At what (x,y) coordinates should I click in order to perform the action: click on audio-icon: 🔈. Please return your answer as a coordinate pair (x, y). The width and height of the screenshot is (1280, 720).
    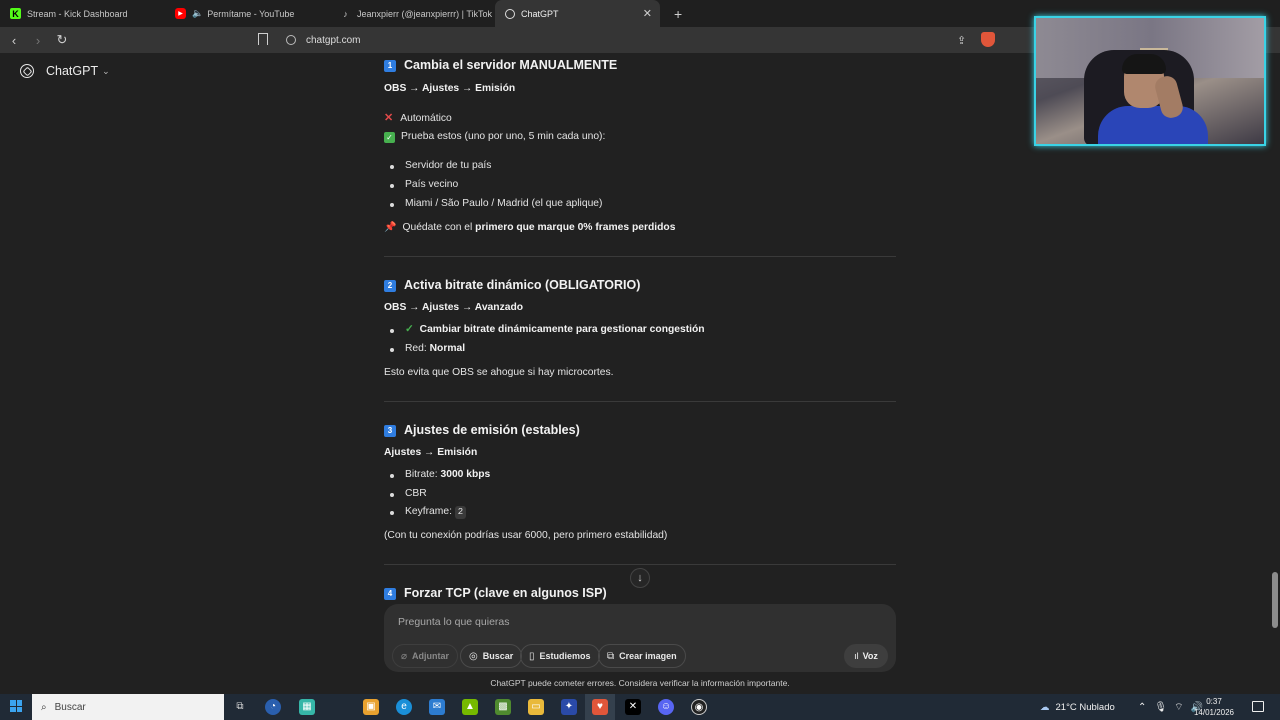
    Looking at the image, I should click on (197, 13).